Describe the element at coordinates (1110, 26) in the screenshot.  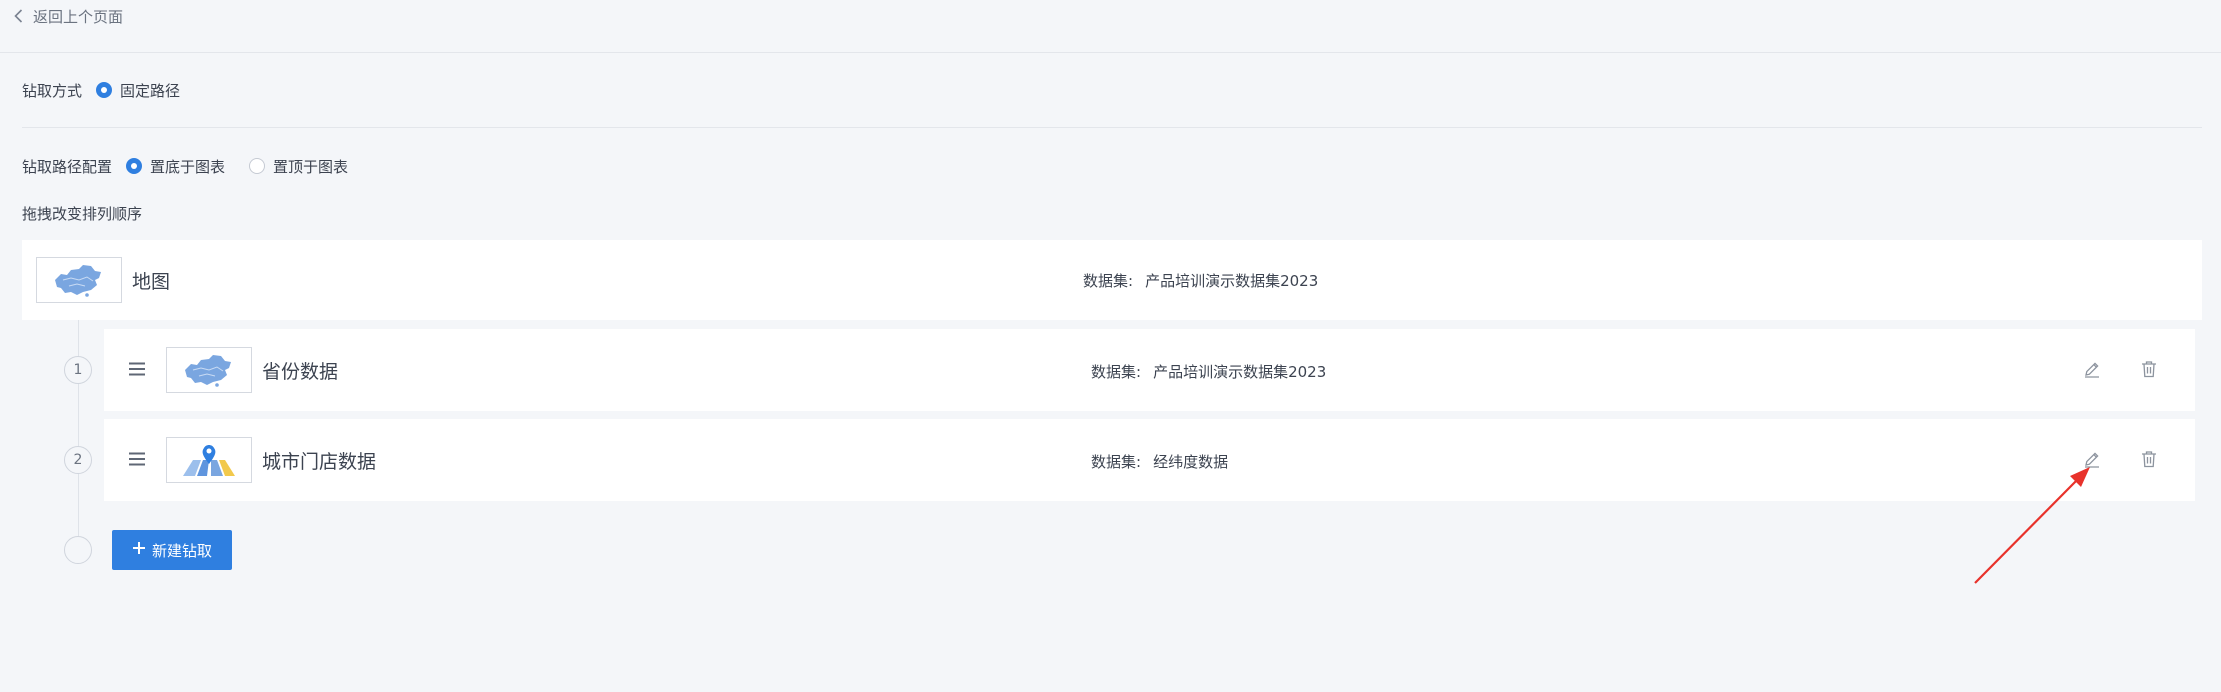
I see `top-bar: 返回上个页面` at that location.